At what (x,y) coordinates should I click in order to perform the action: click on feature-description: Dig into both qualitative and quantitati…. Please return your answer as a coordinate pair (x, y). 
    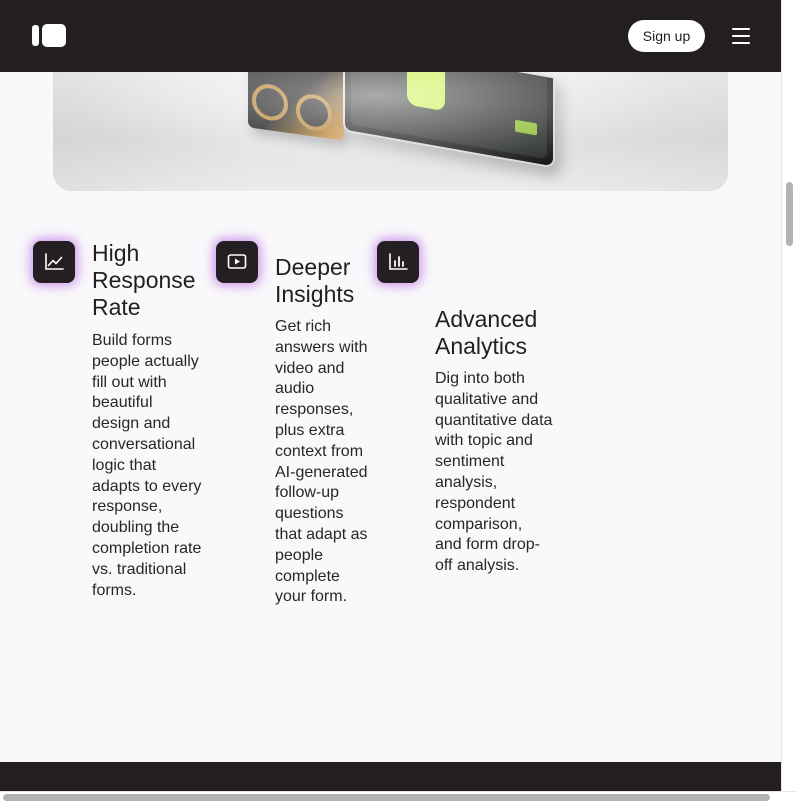
    Looking at the image, I should click on (494, 472).